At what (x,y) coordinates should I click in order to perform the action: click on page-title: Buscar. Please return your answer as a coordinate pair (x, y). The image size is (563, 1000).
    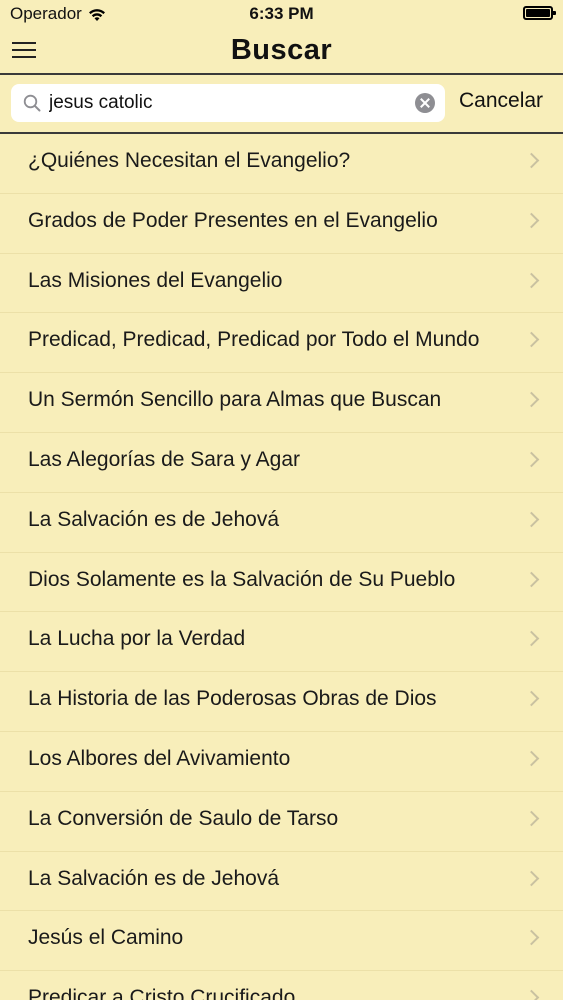
    Looking at the image, I should click on (281, 50).